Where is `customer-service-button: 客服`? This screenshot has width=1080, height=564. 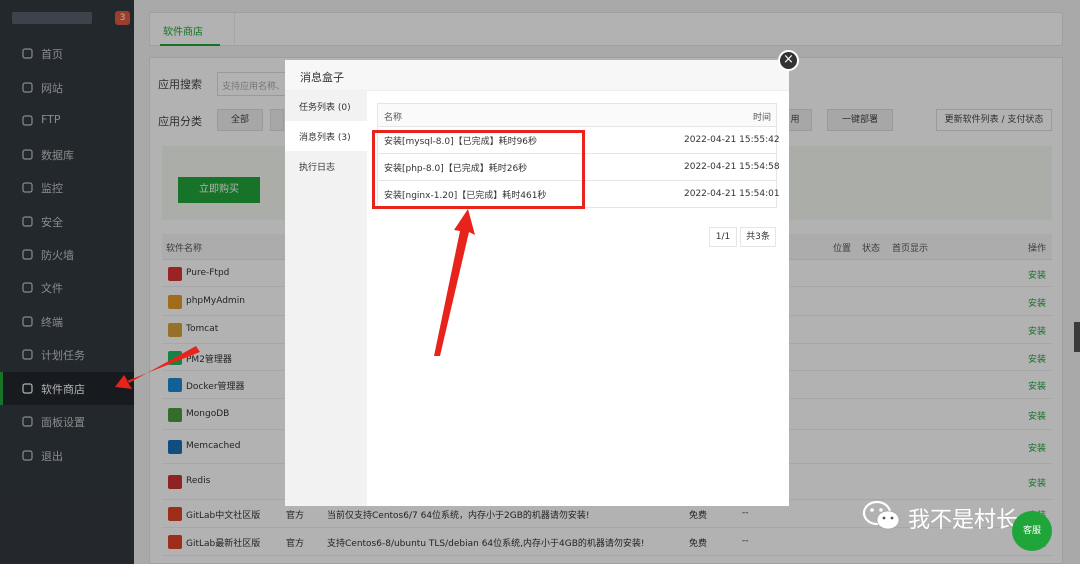
customer-service-button: 客服 is located at coordinates (1032, 531).